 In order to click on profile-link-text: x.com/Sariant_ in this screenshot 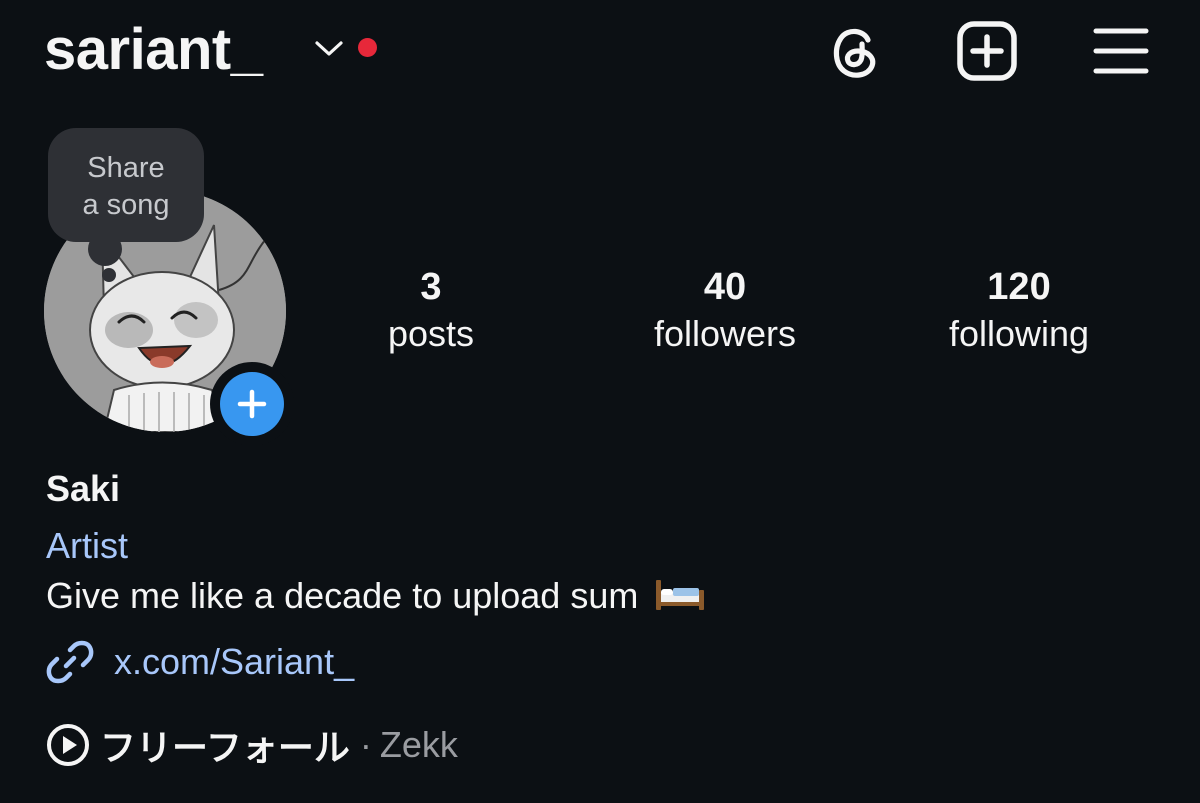, I will do `click(234, 661)`.